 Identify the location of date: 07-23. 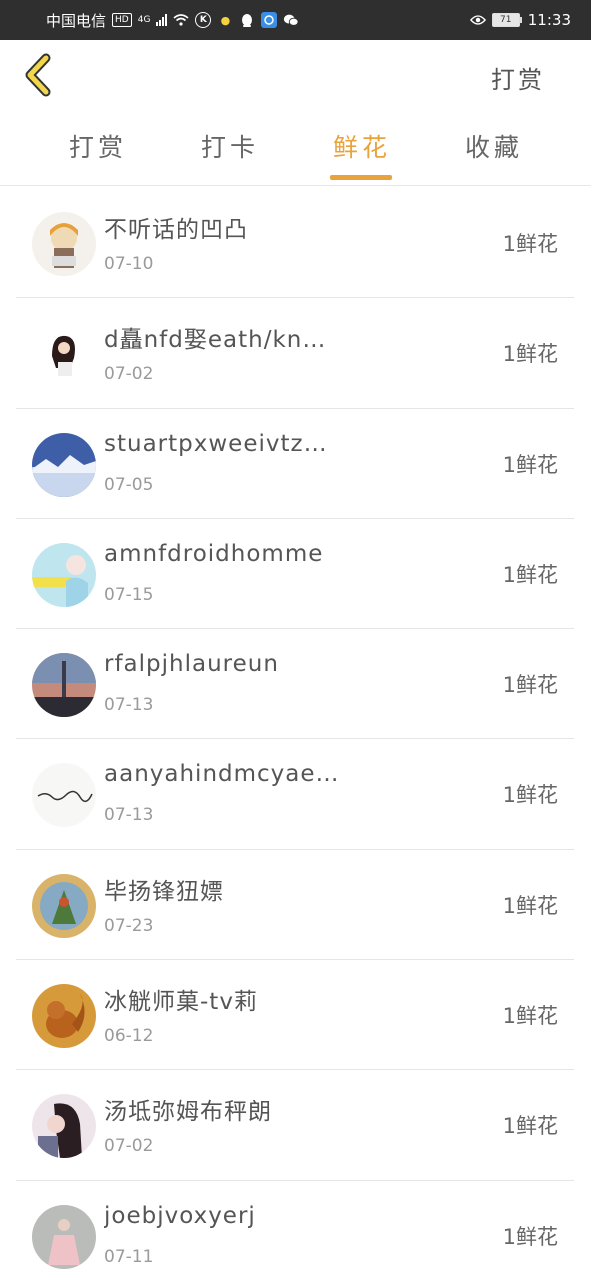
(129, 925).